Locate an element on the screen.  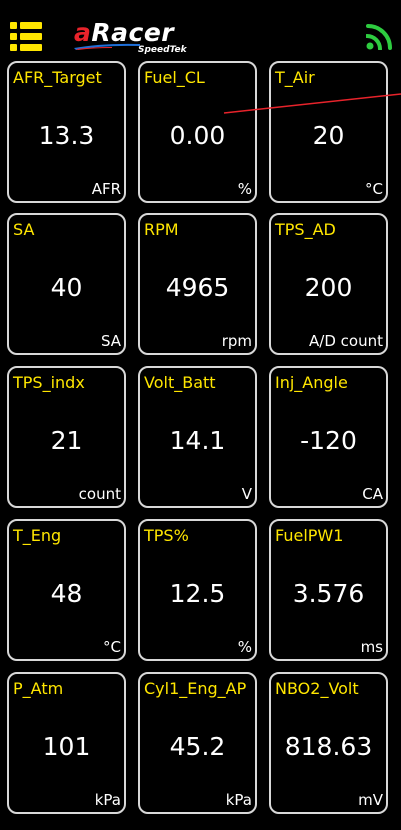
tile-p-atm: P_Atm 101 kPa is located at coordinates (66, 743).